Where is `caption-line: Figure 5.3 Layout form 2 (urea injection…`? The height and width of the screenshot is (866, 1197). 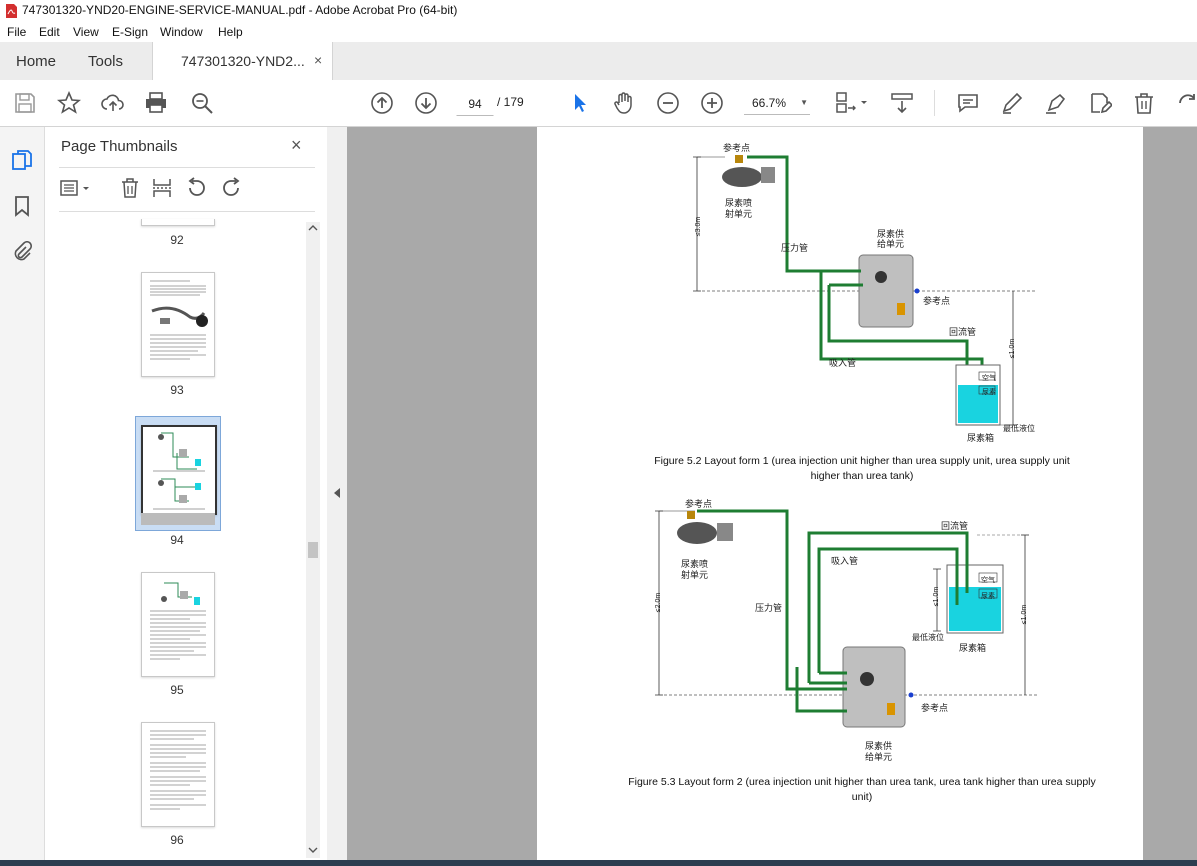 caption-line: Figure 5.3 Layout form 2 (urea injection… is located at coordinates (862, 782).